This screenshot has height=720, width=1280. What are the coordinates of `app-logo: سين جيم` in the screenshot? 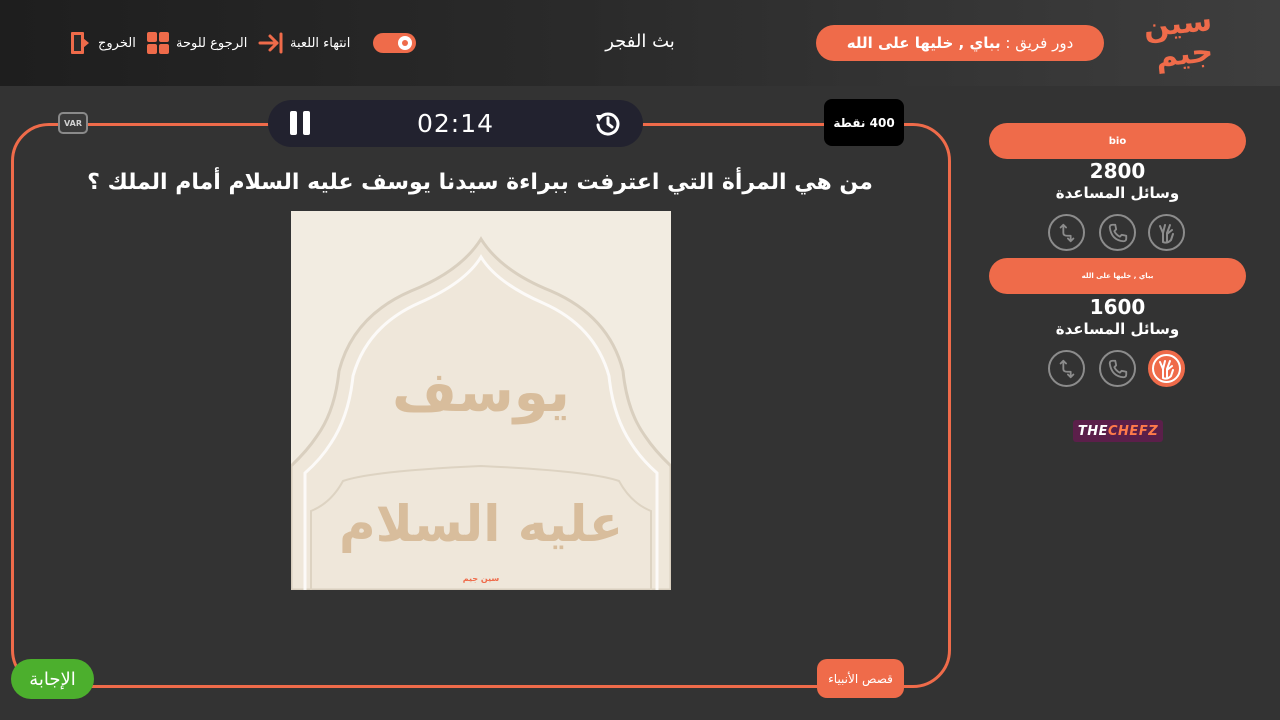 It's located at (1180, 41).